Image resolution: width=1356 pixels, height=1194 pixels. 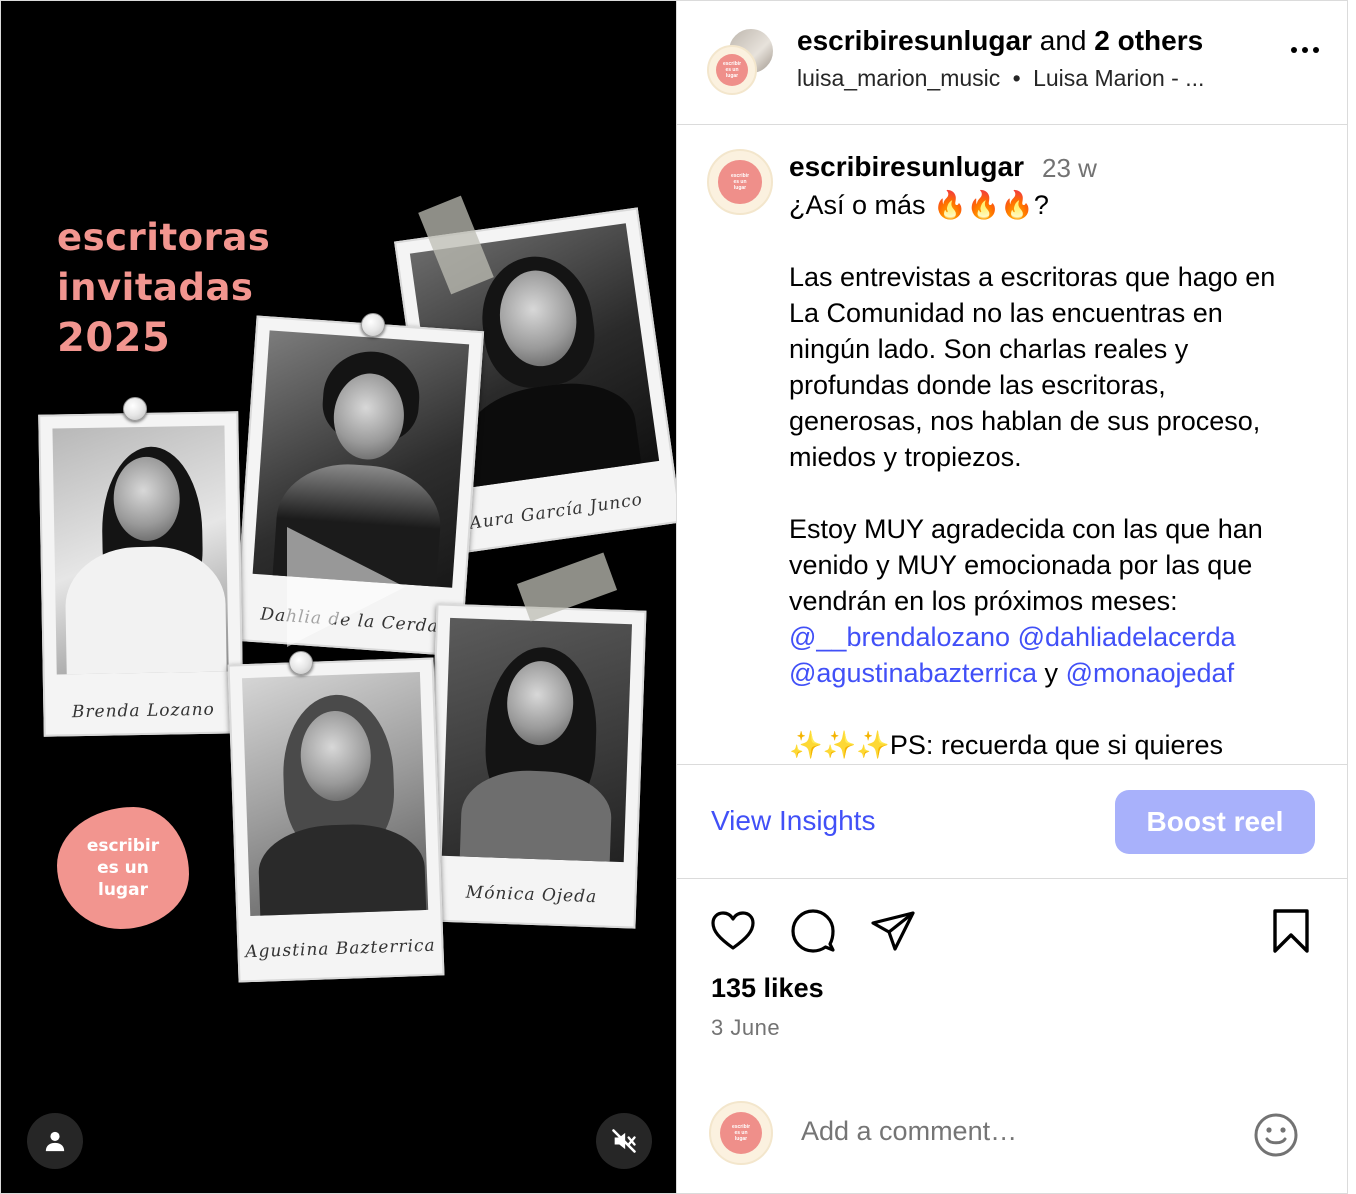 I want to click on caption-line: La Comunidad no las encuentras en, so click(x=1006, y=313).